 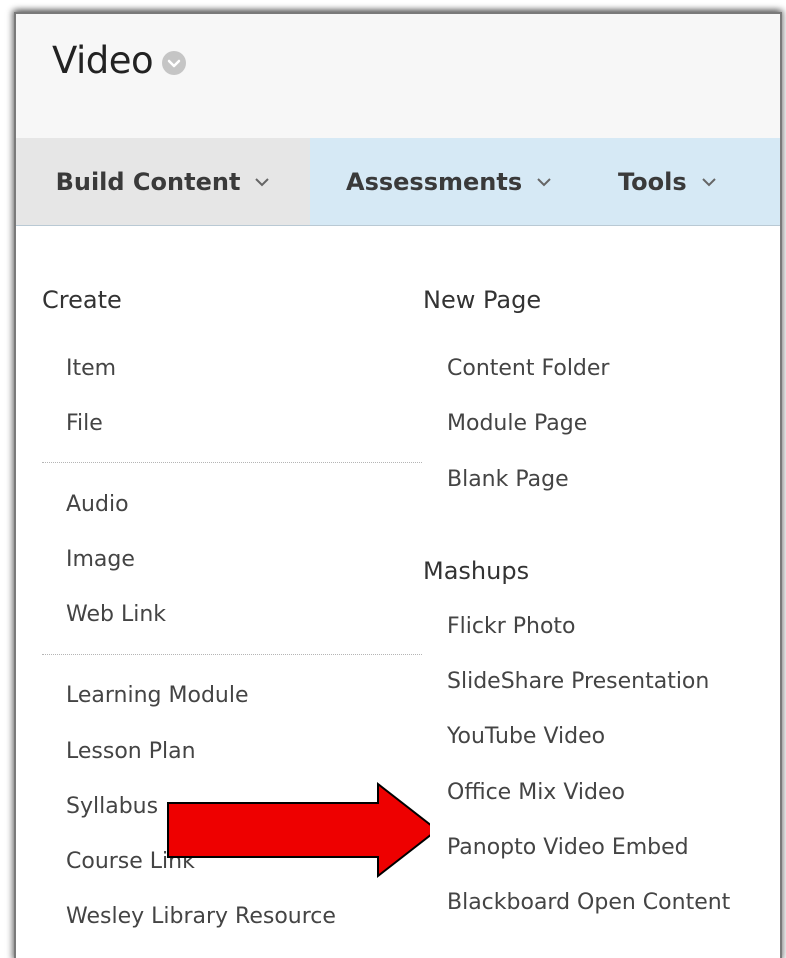 I want to click on tab-build-content: Build Content, so click(x=163, y=181).